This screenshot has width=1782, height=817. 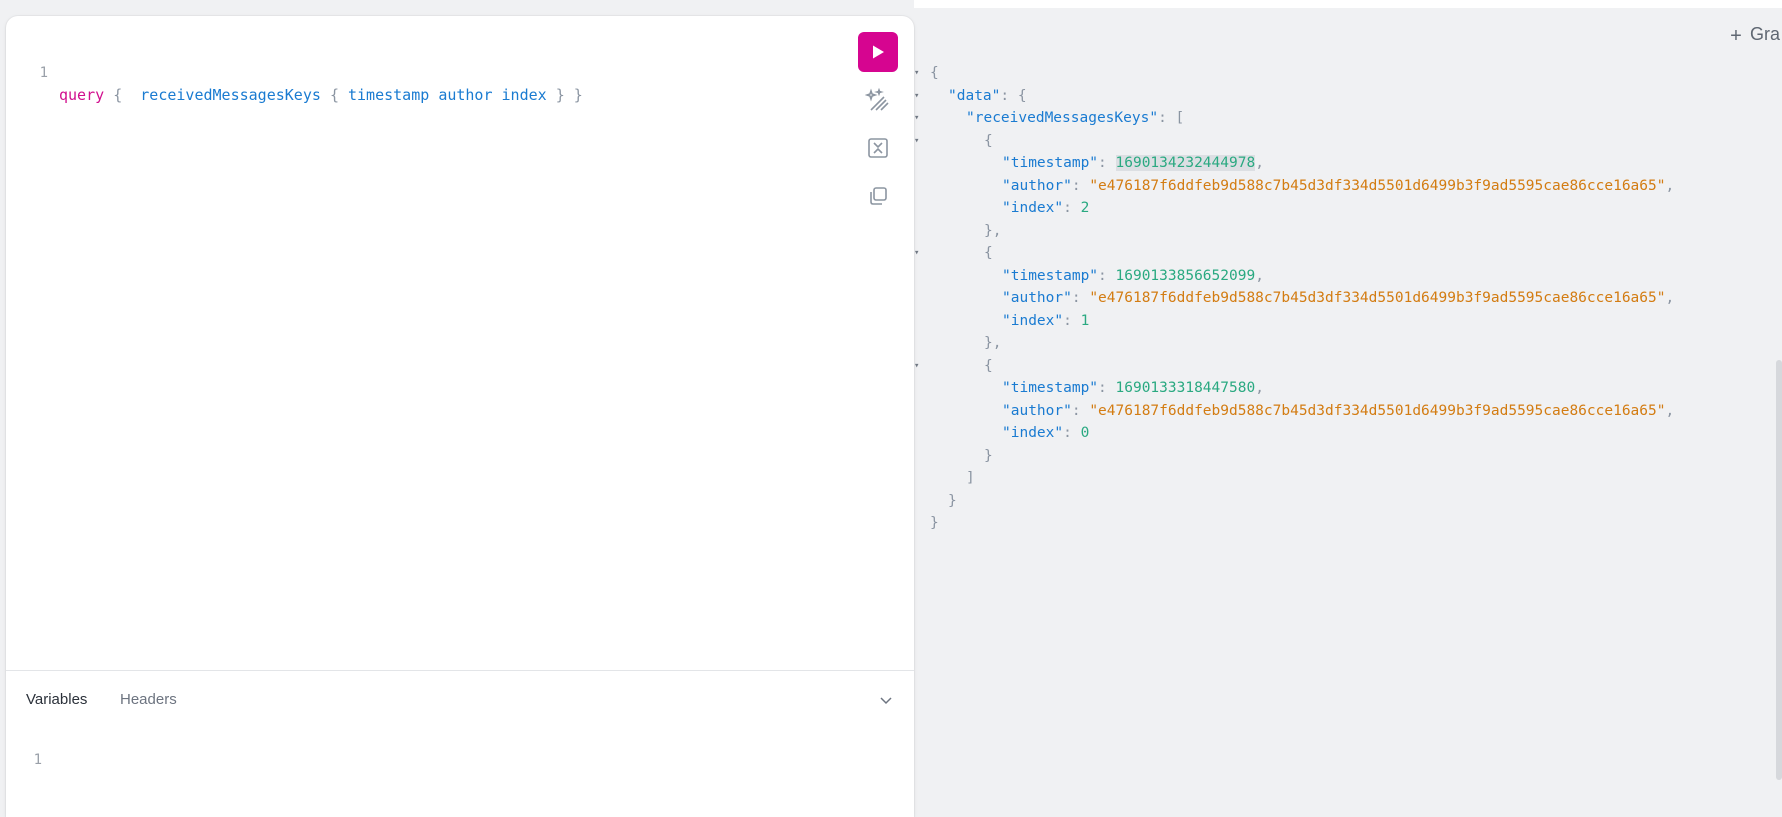 I want to click on brace-open: {, so click(x=118, y=95).